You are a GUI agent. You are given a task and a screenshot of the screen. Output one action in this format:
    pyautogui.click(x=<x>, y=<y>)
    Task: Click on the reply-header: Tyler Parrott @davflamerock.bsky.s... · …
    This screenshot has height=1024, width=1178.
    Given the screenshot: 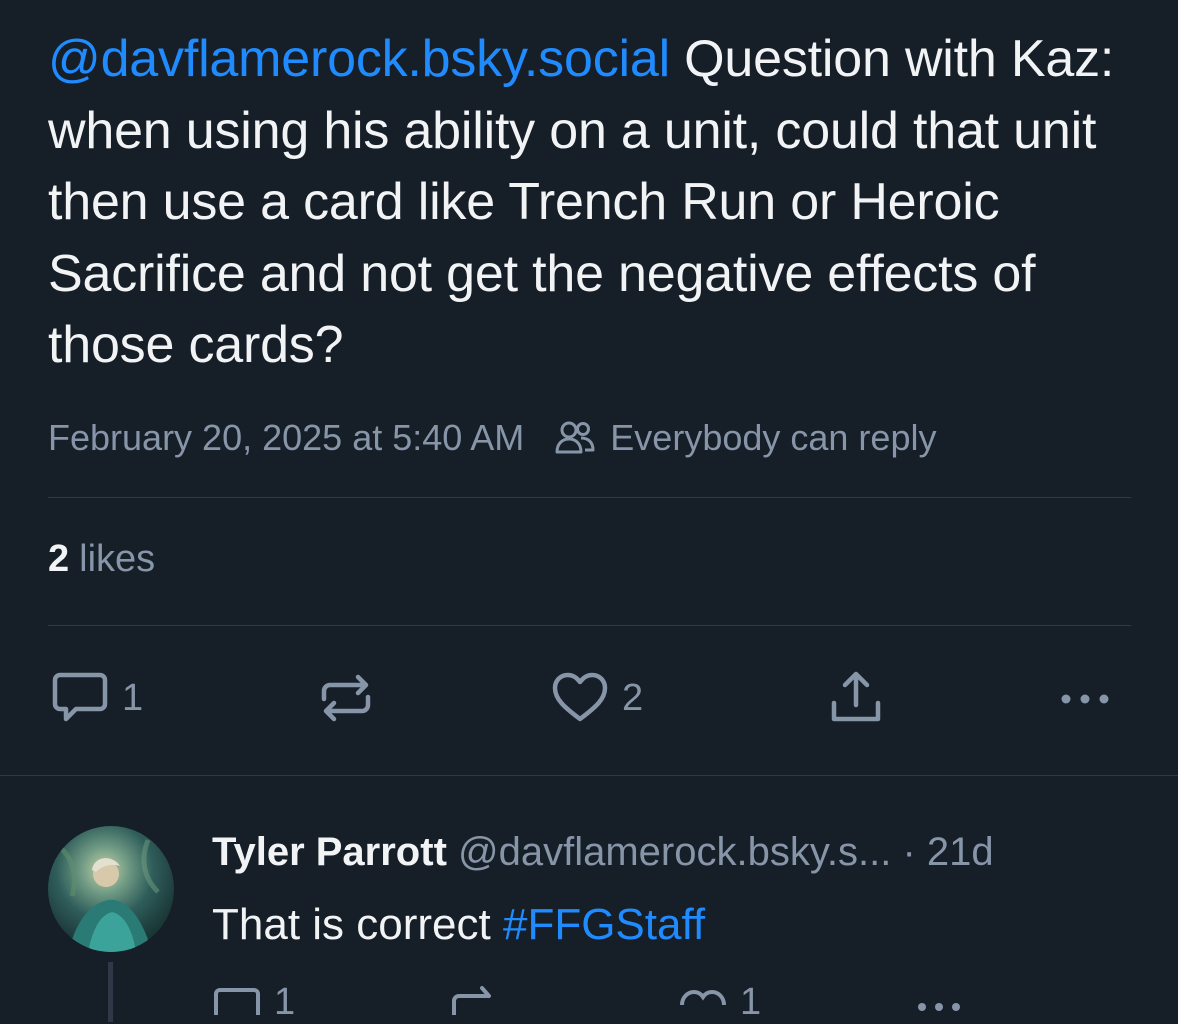 What is the action you would take?
    pyautogui.click(x=603, y=852)
    